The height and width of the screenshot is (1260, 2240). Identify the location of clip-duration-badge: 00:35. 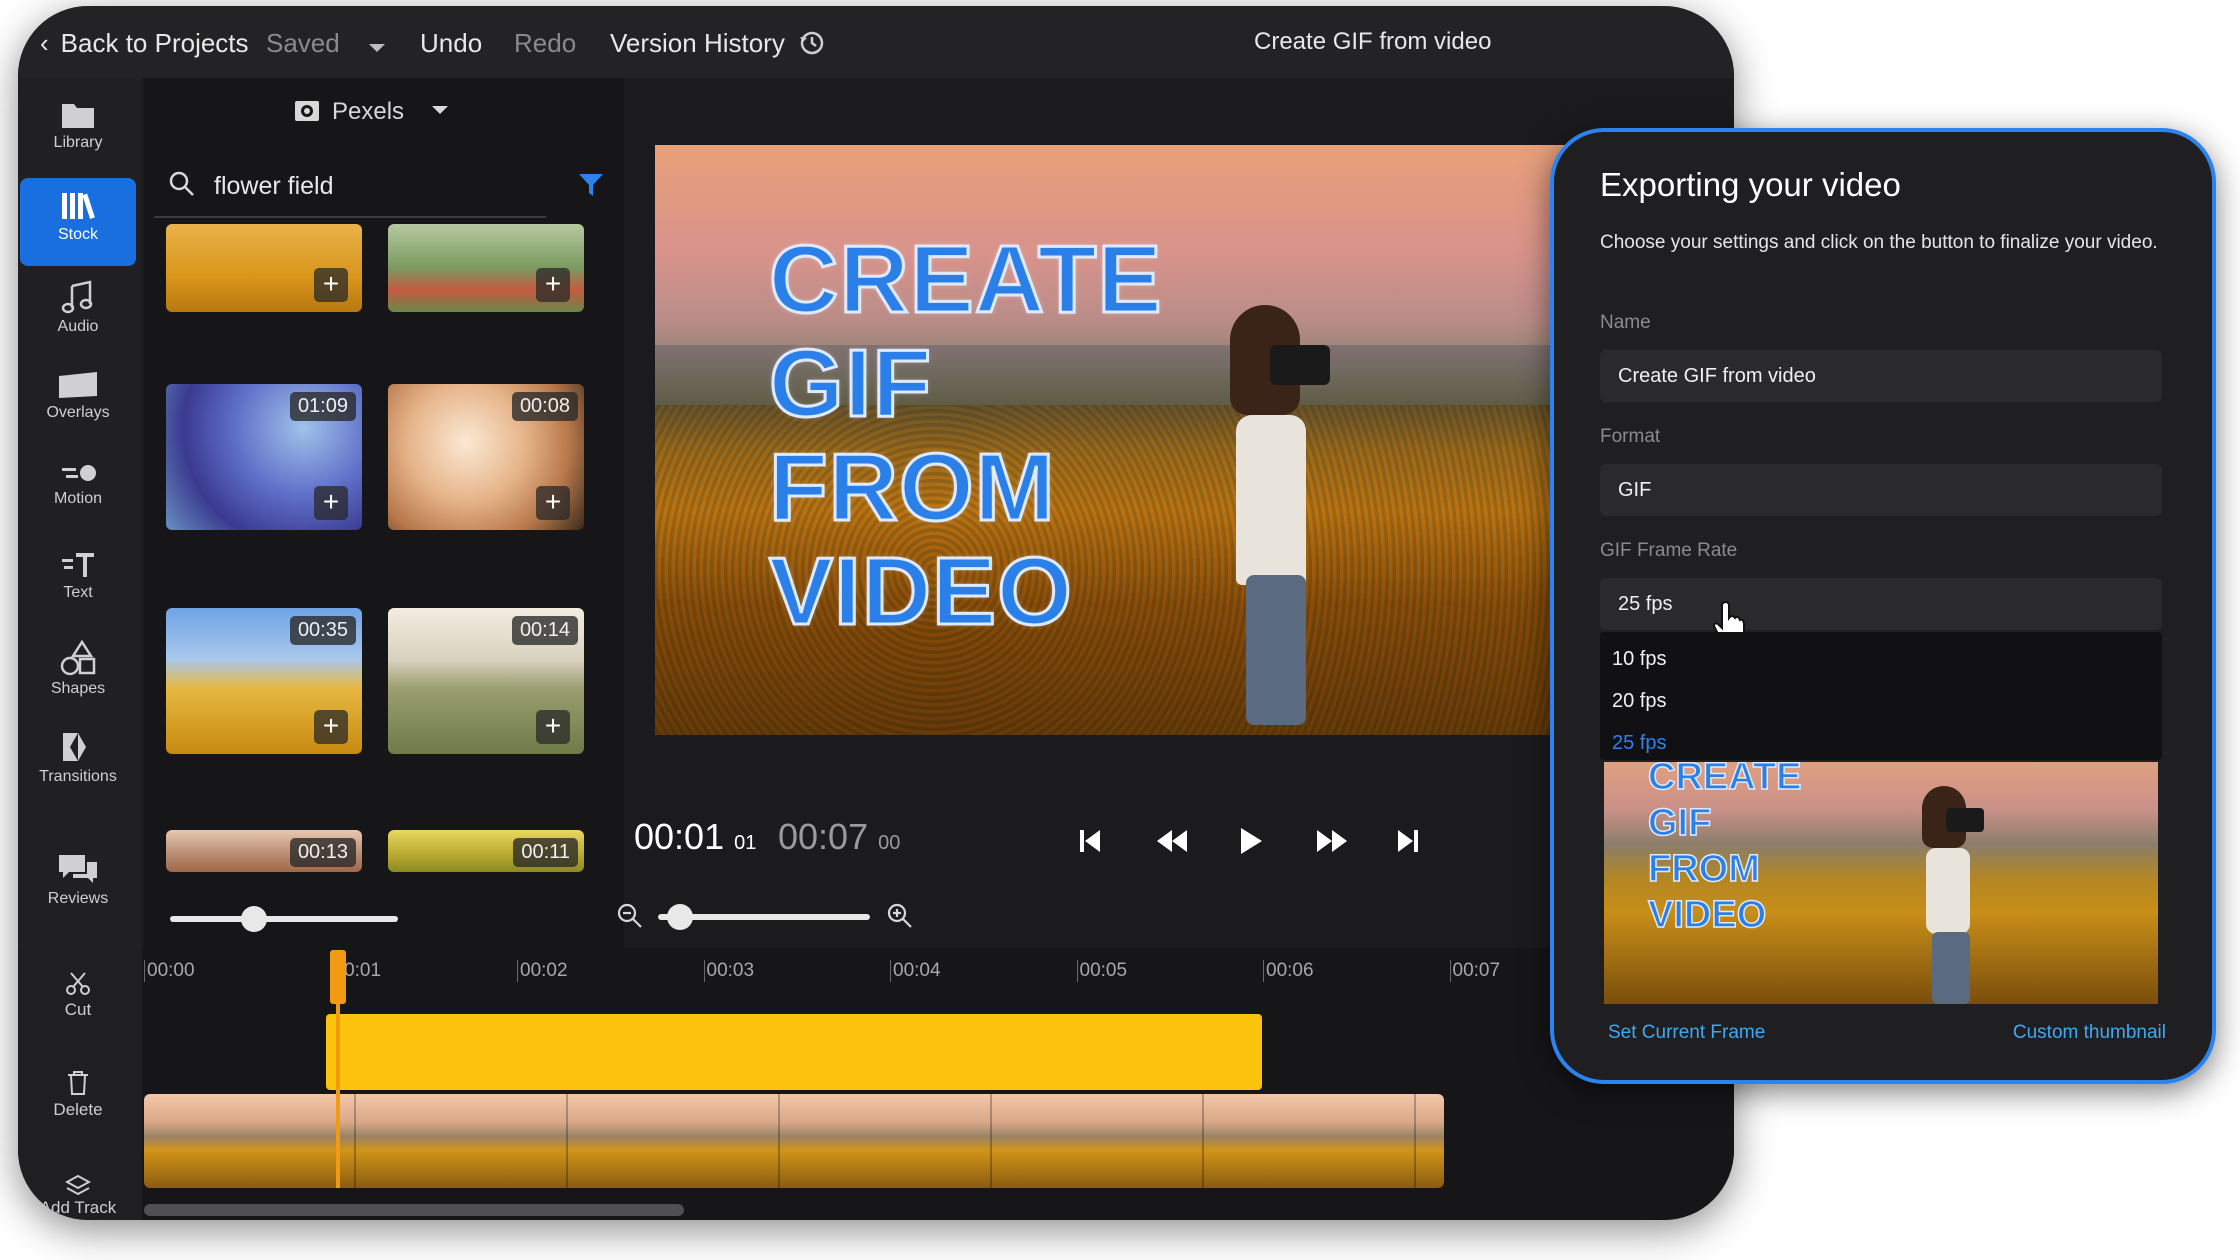
(322, 630).